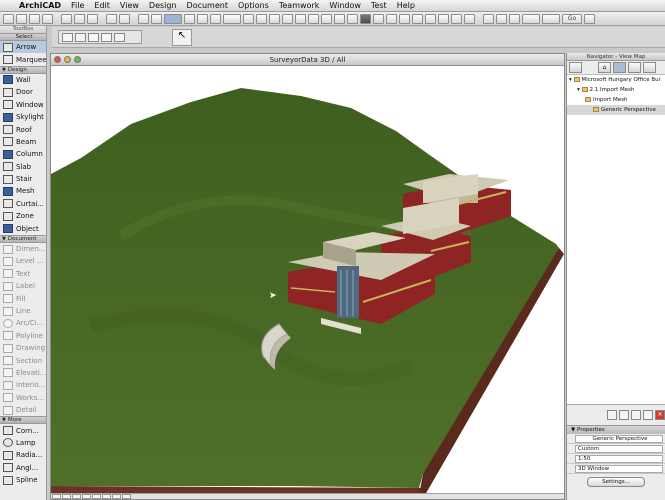 The width and height of the screenshot is (665, 500). What do you see at coordinates (34, 18) in the screenshot?
I see `save-icon` at bounding box center [34, 18].